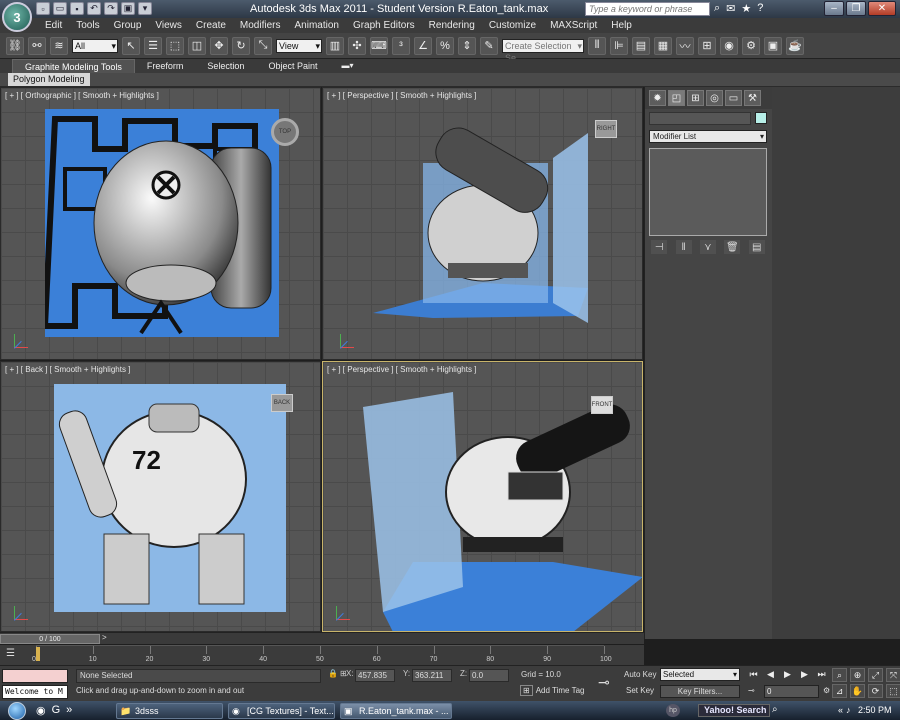  Describe the element at coordinates (384, 25) in the screenshot. I see `menu-graph-editors: Graph Editors` at that location.